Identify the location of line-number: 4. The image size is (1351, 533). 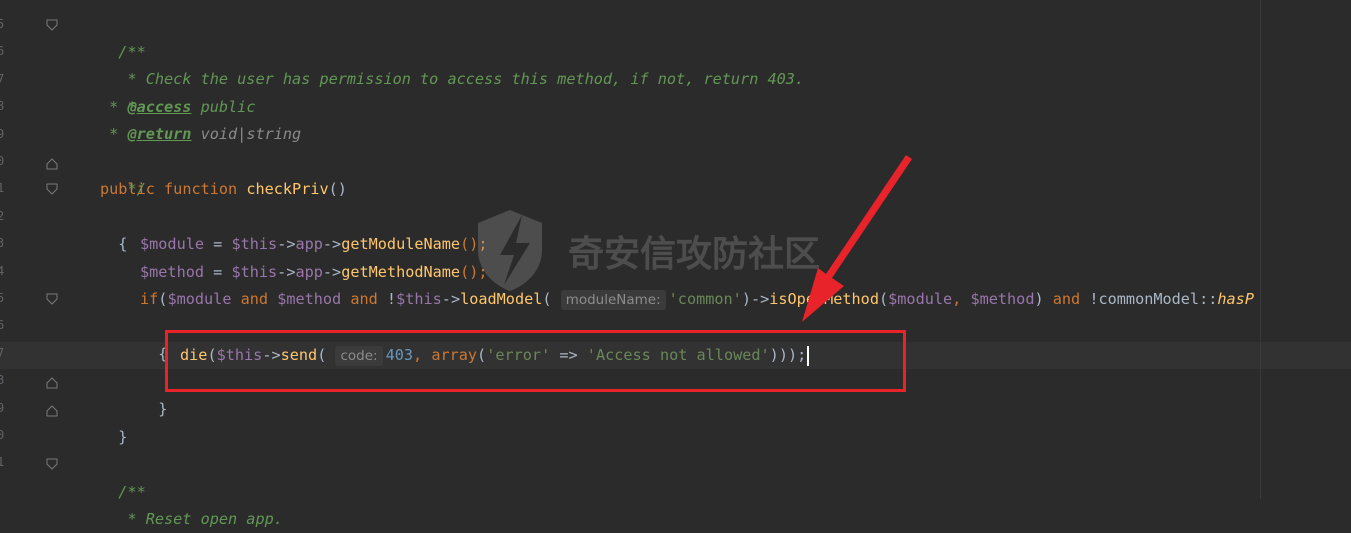
(2, 270).